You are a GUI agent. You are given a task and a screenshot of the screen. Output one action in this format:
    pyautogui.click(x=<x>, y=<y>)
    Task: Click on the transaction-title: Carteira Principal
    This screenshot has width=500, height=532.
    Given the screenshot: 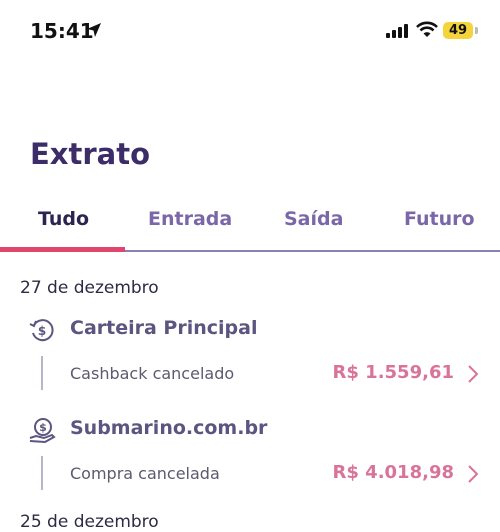 What is the action you would take?
    pyautogui.click(x=163, y=328)
    